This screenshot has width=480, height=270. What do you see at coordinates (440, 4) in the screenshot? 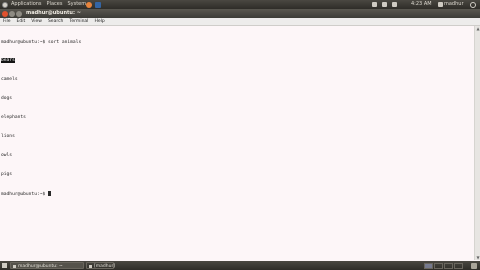
I see `user-icon` at bounding box center [440, 4].